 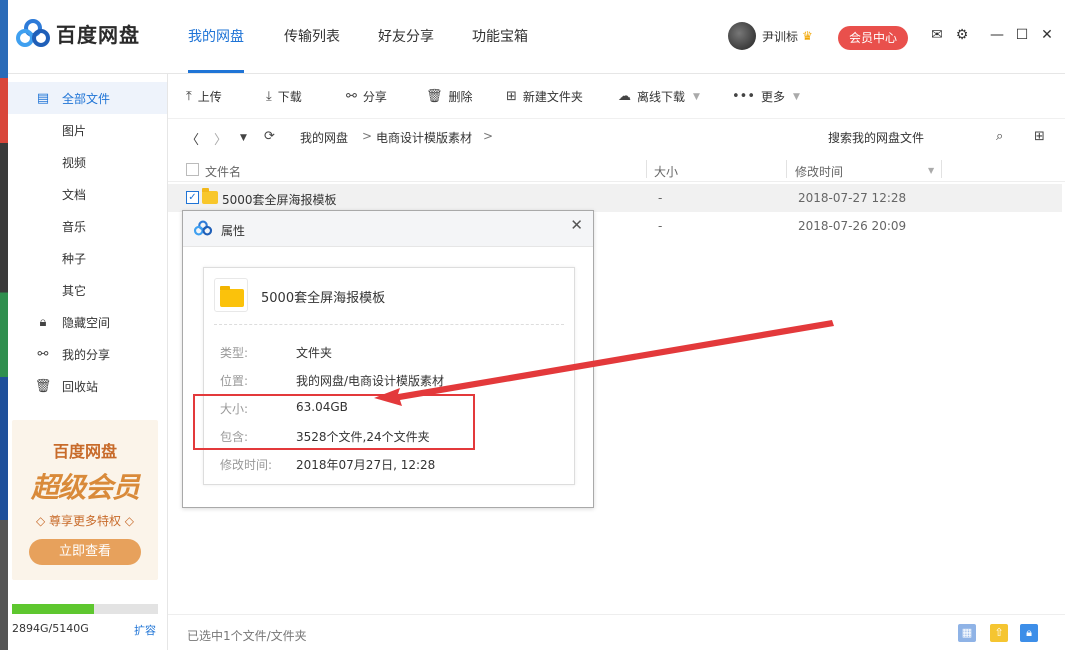 What do you see at coordinates (192, 138) in the screenshot?
I see `back-icon: 〈` at bounding box center [192, 138].